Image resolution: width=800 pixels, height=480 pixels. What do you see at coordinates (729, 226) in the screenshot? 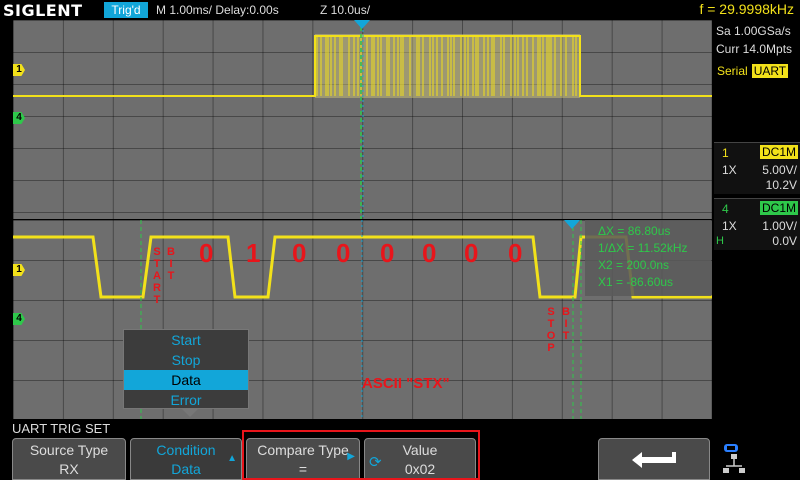
I see `ch4-probe: 1X` at bounding box center [729, 226].